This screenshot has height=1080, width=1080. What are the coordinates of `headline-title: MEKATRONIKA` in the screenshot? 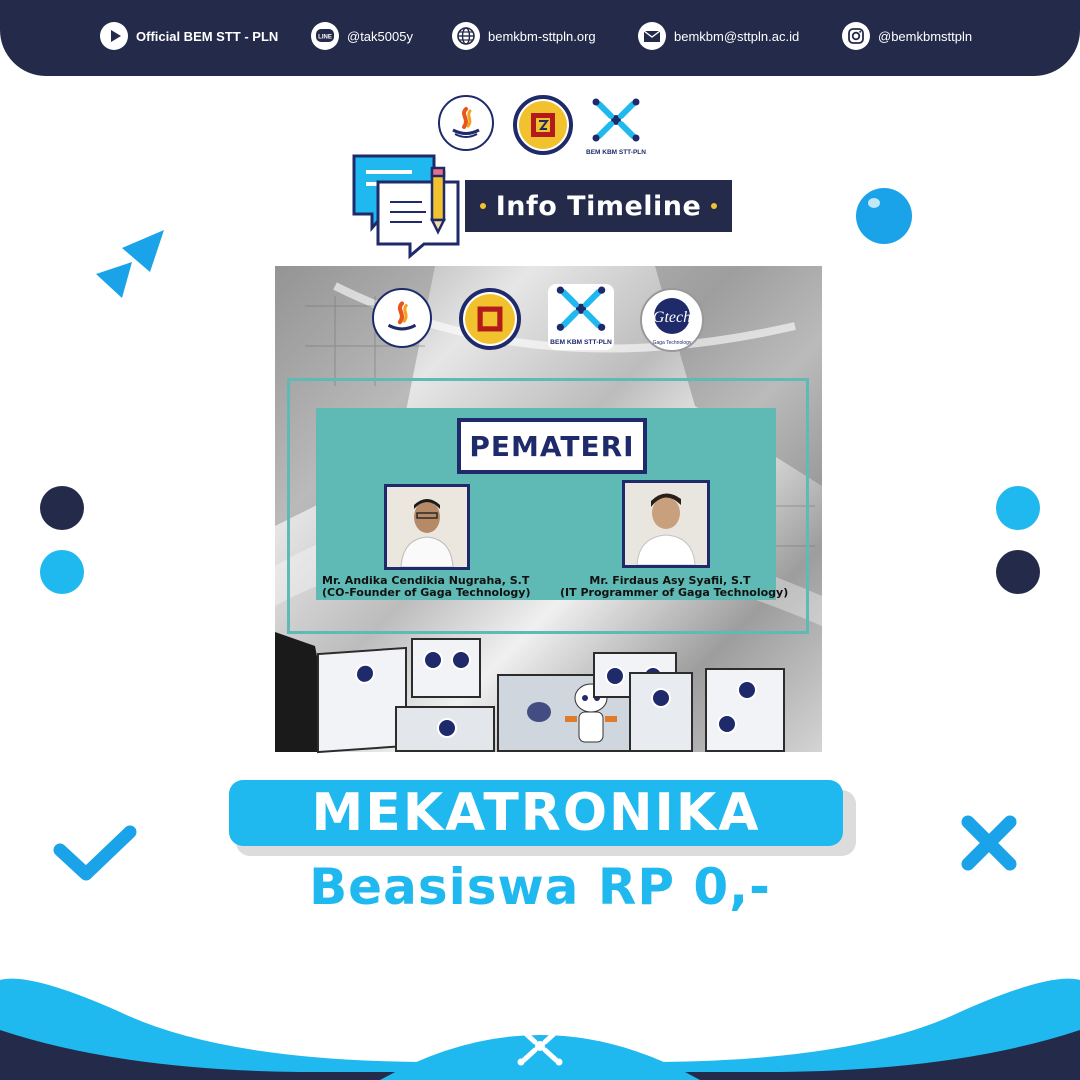 It's located at (536, 813).